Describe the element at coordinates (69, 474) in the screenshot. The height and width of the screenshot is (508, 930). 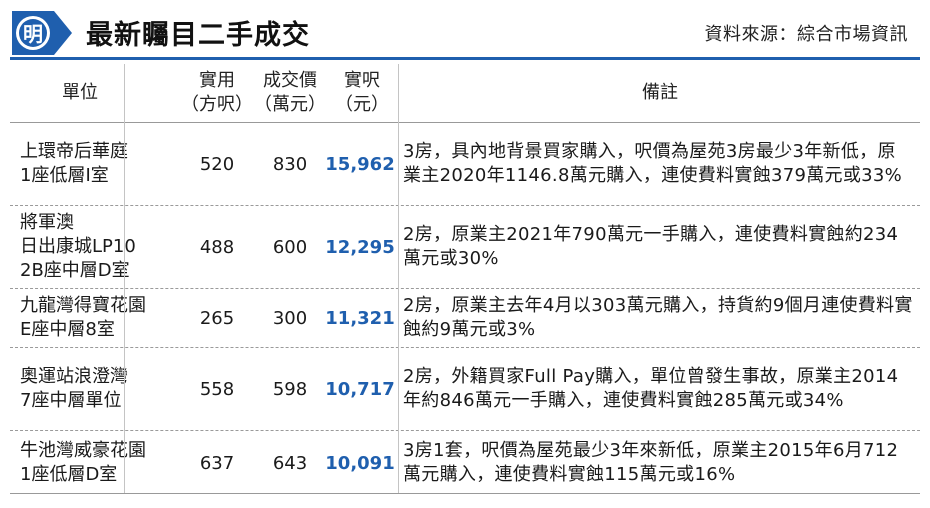
I see `unit-flat: 1座低層D室` at that location.